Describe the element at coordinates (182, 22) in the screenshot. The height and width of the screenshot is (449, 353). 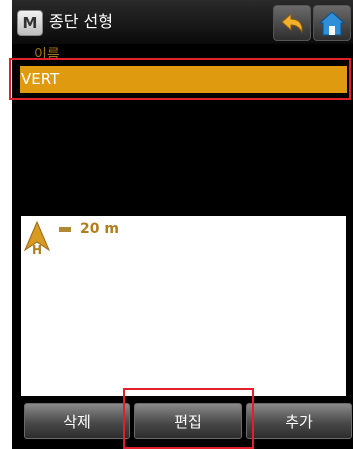
I see `title-bar: M 종단 선형` at that location.